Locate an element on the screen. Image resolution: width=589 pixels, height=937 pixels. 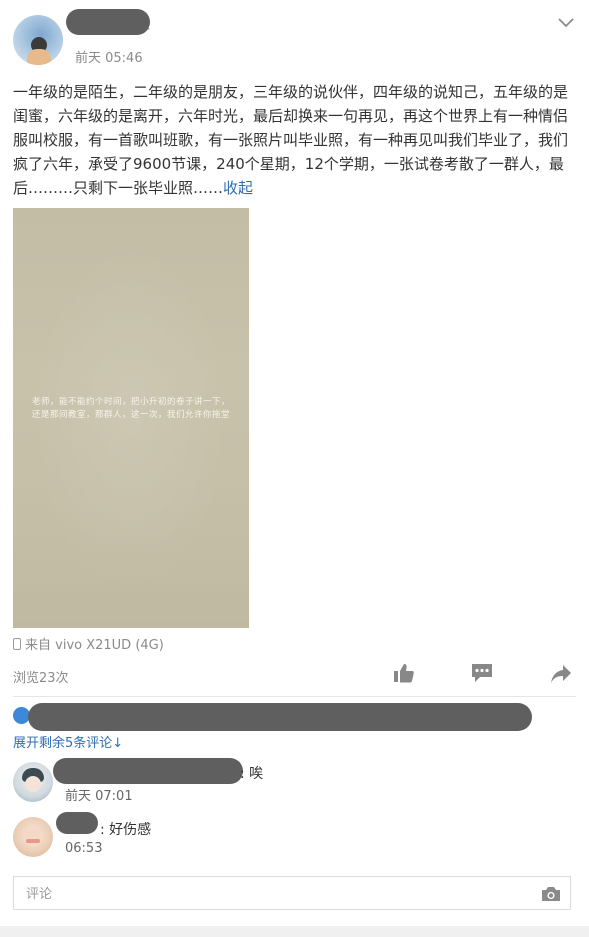
likers-redaction is located at coordinates (280, 717).